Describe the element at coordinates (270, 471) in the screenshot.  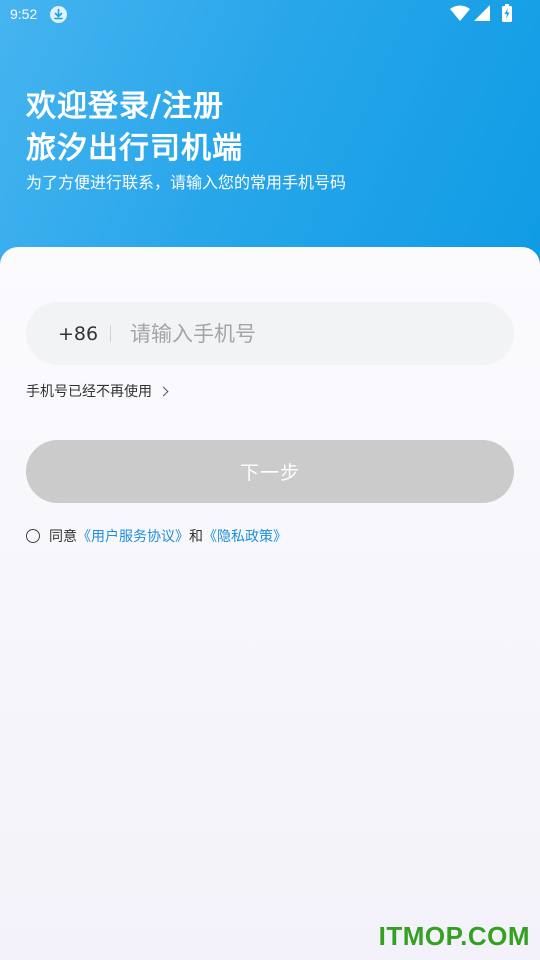
I see `next-step-button: 下一步` at that location.